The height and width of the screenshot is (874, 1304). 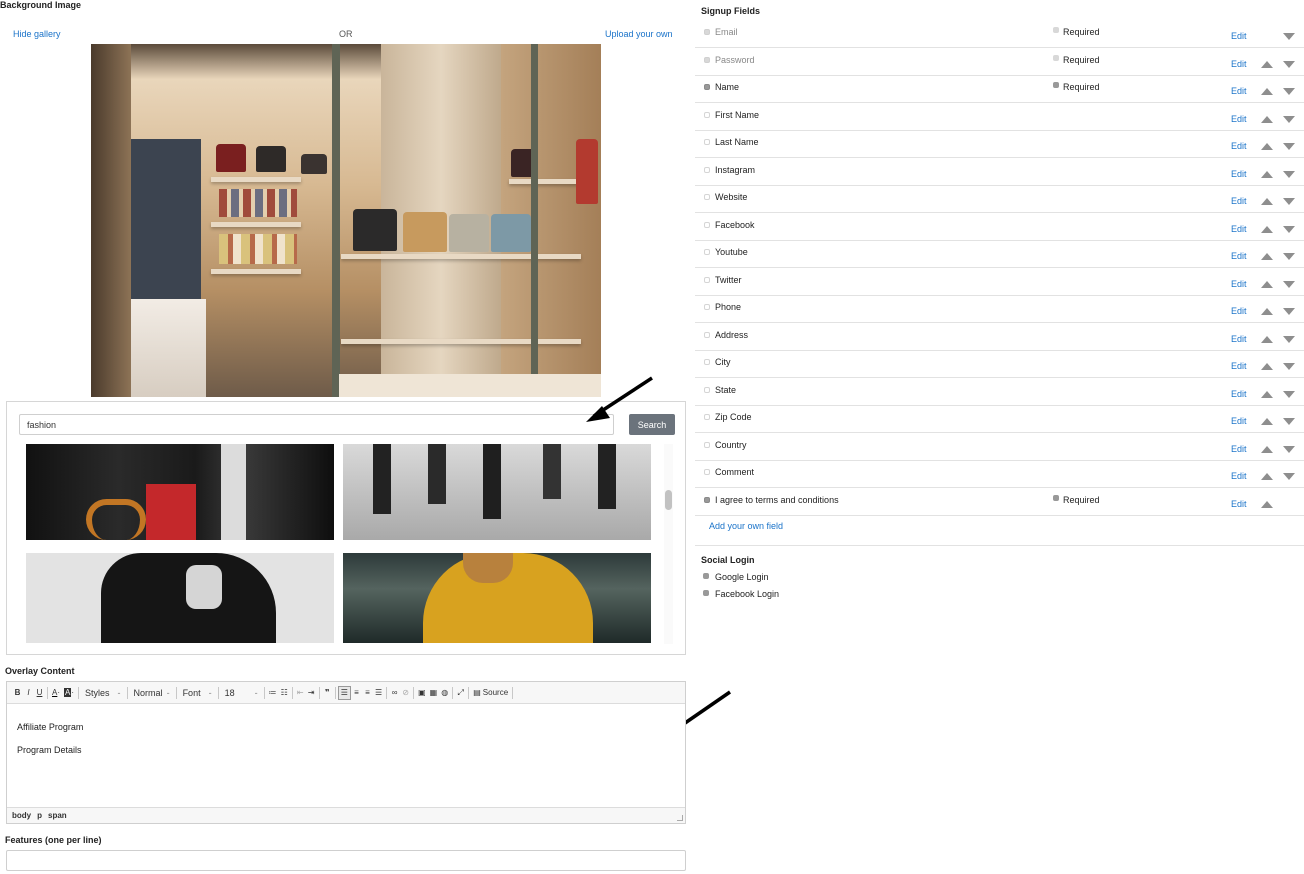 I want to click on gallery-search-input, so click(x=316, y=424).